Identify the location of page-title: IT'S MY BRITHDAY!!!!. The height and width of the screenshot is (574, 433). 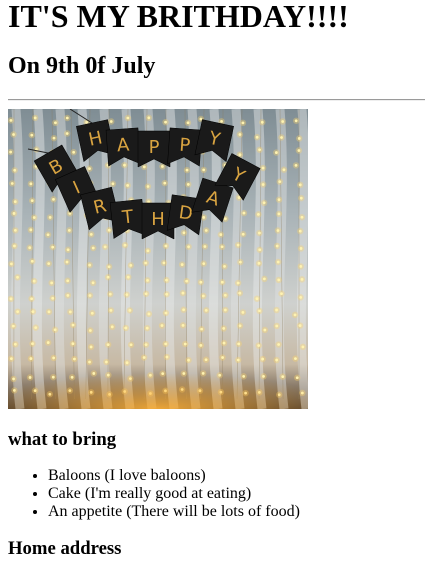
(178, 17).